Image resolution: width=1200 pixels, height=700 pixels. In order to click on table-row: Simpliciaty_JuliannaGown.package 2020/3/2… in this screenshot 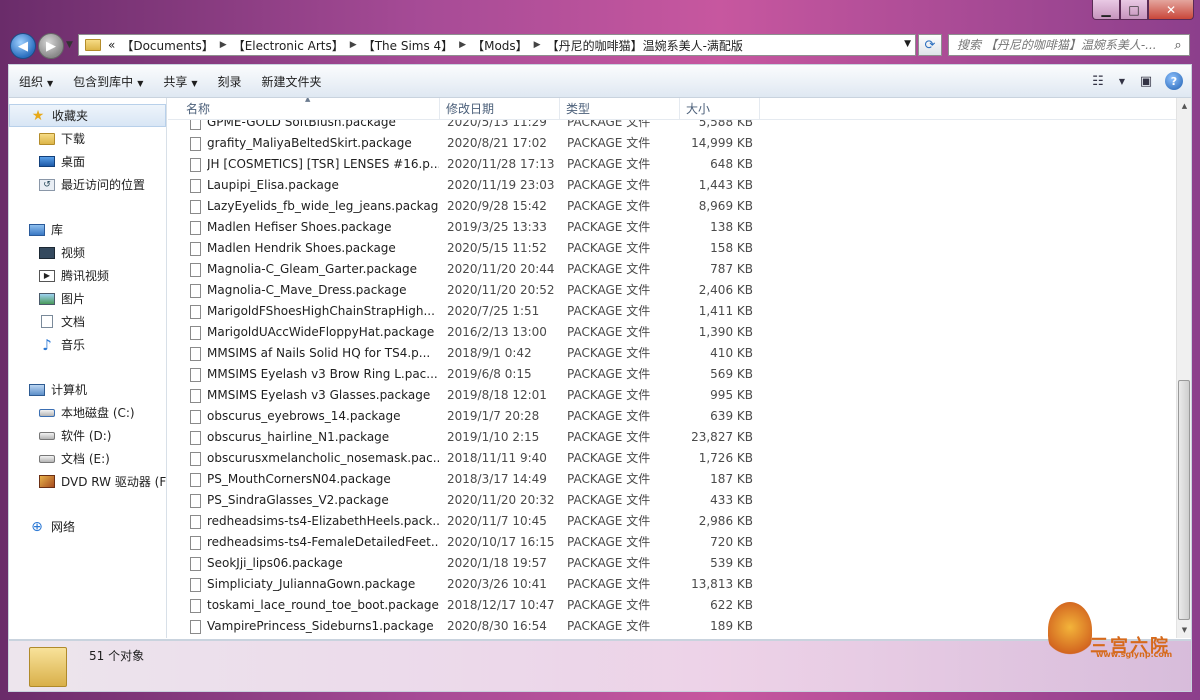, I will do `click(673, 584)`.